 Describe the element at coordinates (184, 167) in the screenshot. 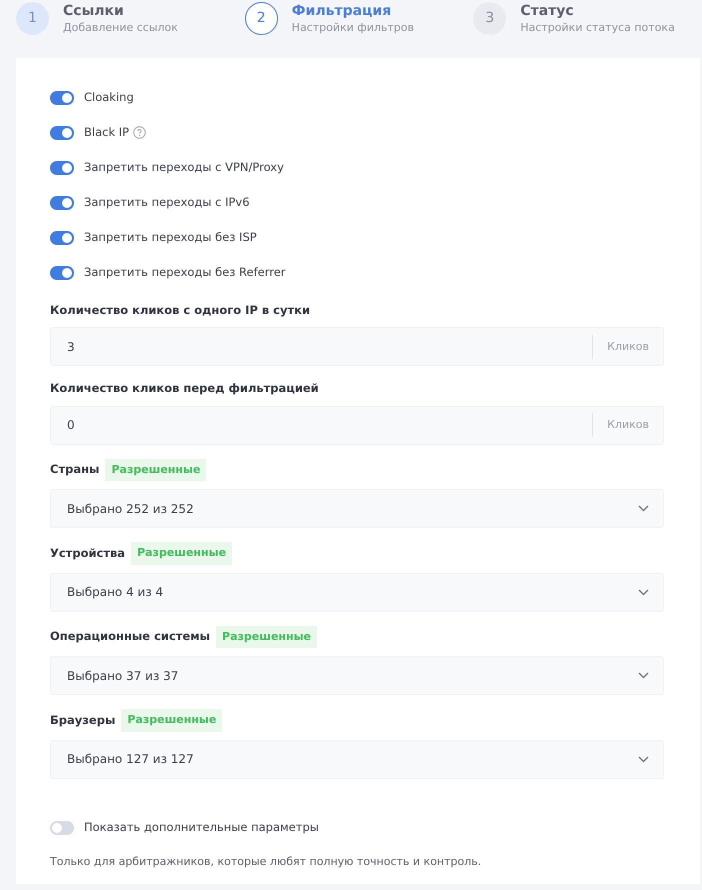

I see `toggle-label: Запретить переходы с VPN/Proxy` at that location.